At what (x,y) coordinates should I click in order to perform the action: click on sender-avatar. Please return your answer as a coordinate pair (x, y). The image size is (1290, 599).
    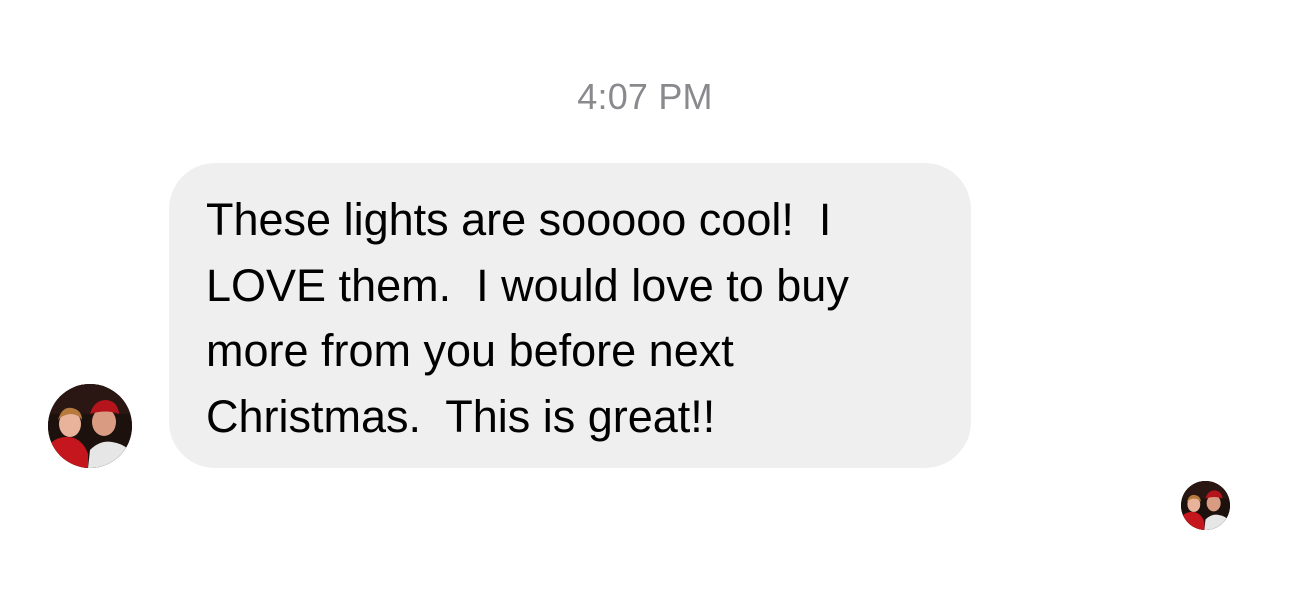
    Looking at the image, I should click on (90, 426).